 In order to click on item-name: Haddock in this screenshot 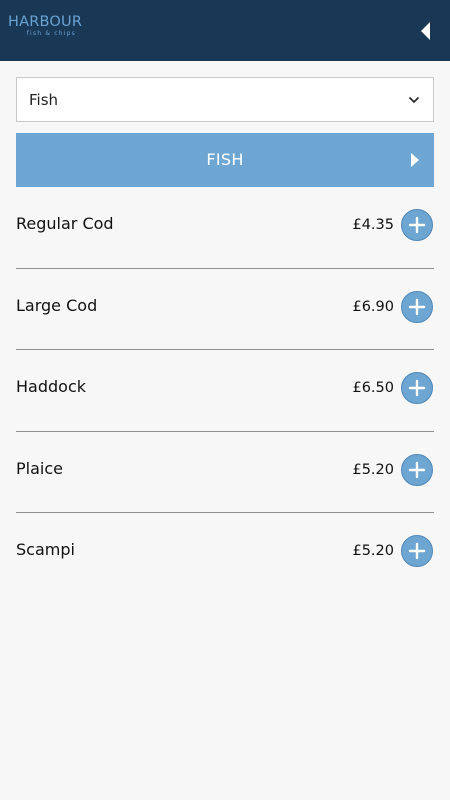, I will do `click(51, 386)`.